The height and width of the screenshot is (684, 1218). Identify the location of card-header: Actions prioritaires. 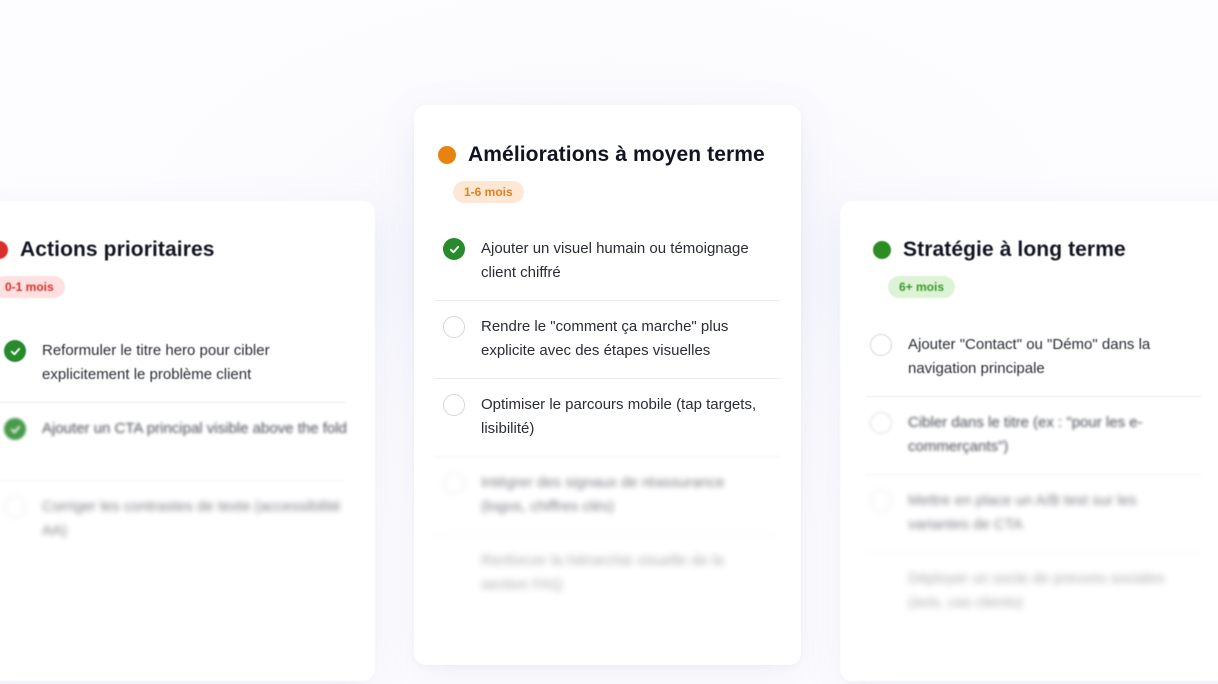
(107, 250).